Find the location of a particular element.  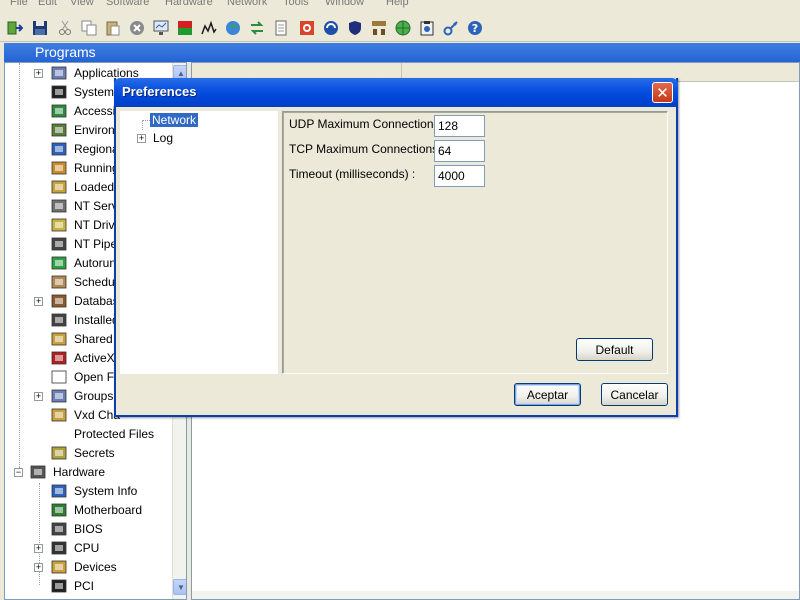

chip-icon is located at coordinates (59, 529).